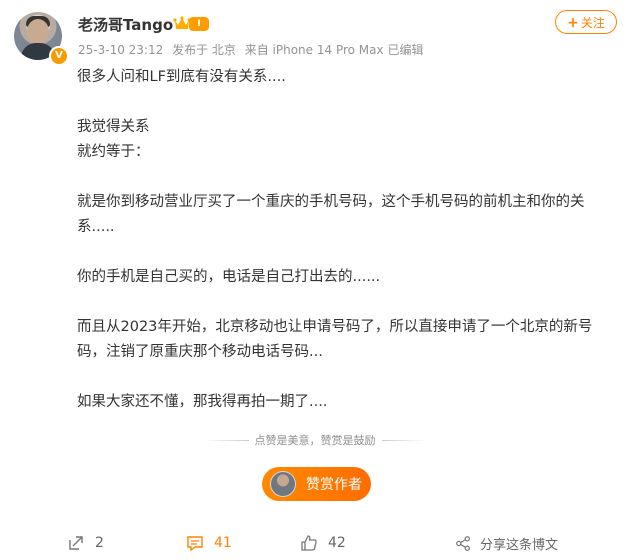 The width and height of the screenshot is (633, 560). I want to click on post-time: 25-3-10 23:12, so click(120, 50).